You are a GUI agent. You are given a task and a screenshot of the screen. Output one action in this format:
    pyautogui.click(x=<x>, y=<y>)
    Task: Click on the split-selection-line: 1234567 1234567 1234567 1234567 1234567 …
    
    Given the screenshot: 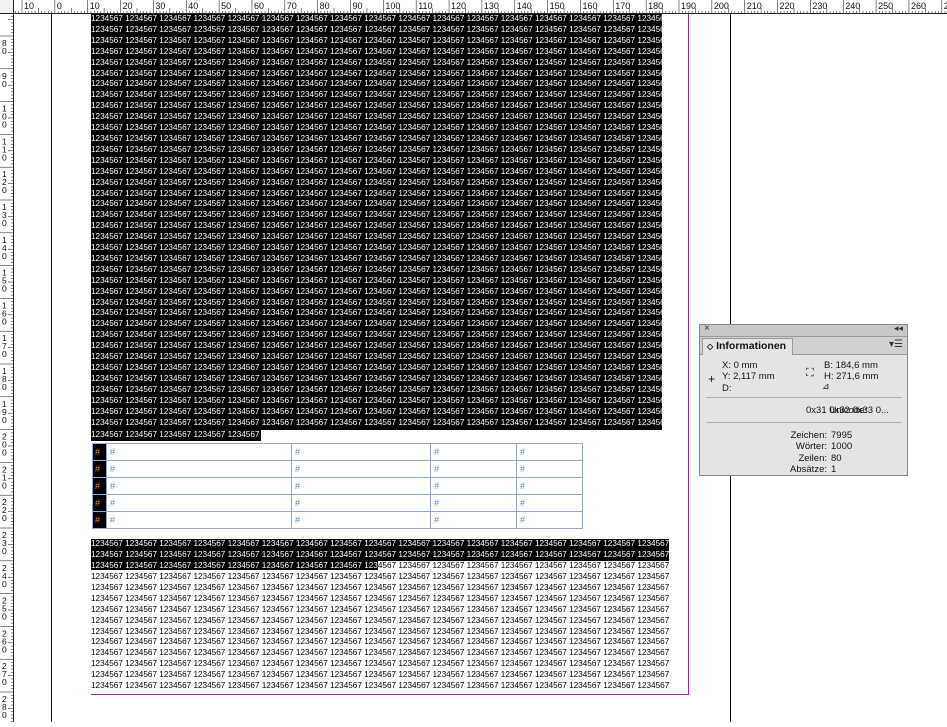 What is the action you would take?
    pyautogui.click(x=380, y=566)
    